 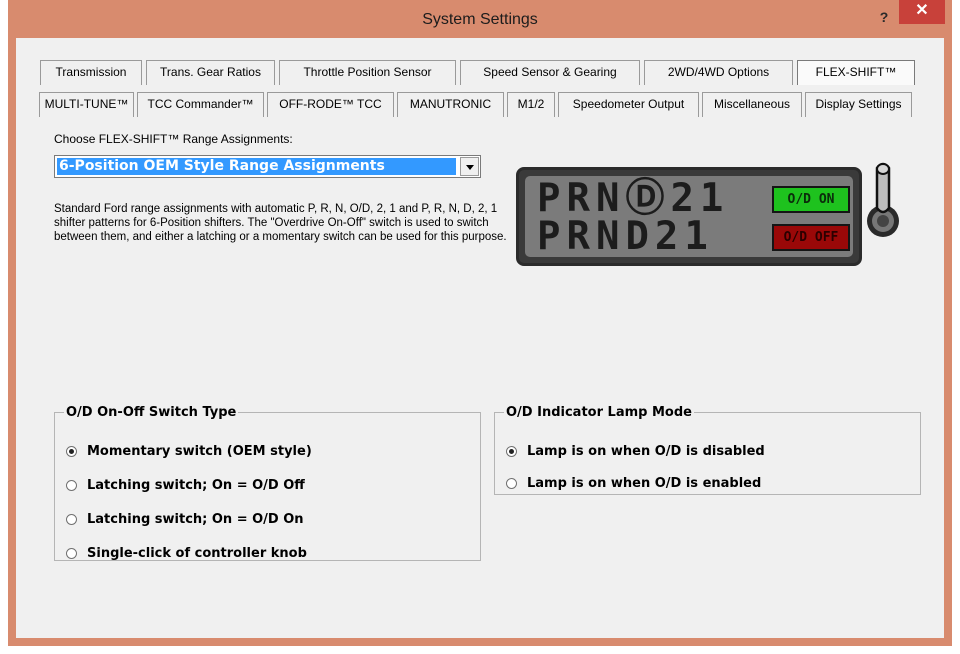 What do you see at coordinates (469, 166) in the screenshot?
I see `chevron-down-icon` at bounding box center [469, 166].